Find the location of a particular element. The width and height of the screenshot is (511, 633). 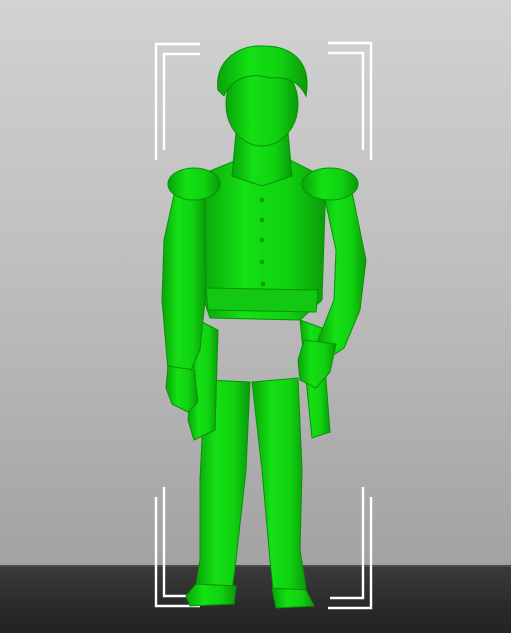

model-right-hand is located at coordinates (317, 364).